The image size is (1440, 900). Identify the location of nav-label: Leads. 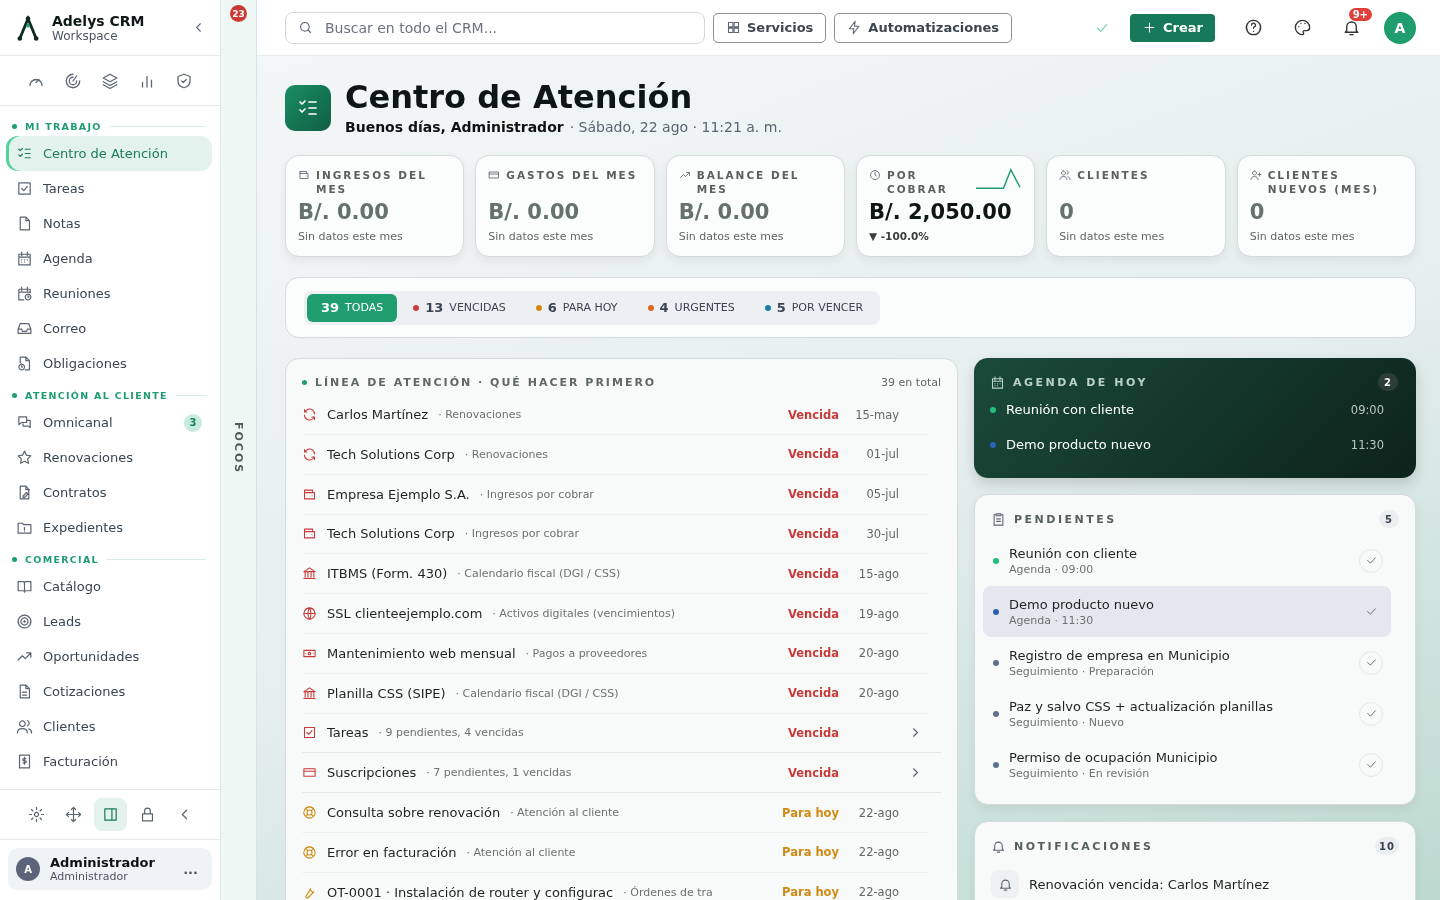
(62, 621).